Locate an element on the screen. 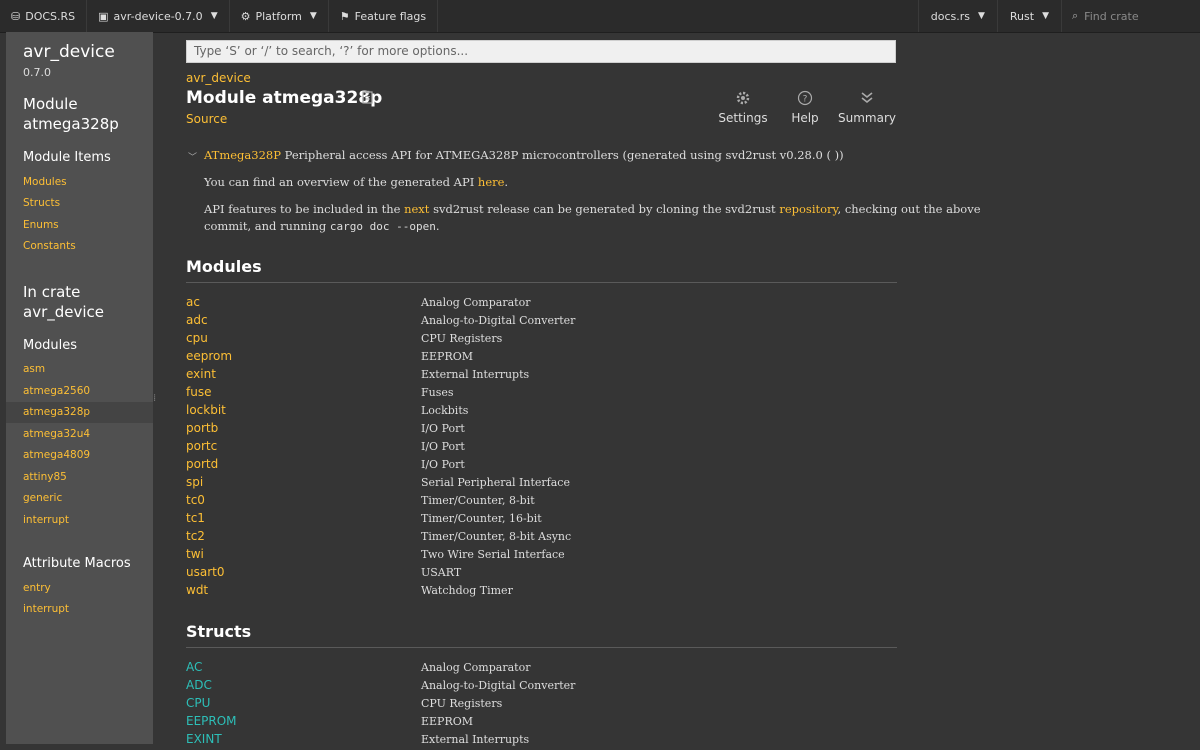  sidebar-item-constants: Constants is located at coordinates (49, 246).